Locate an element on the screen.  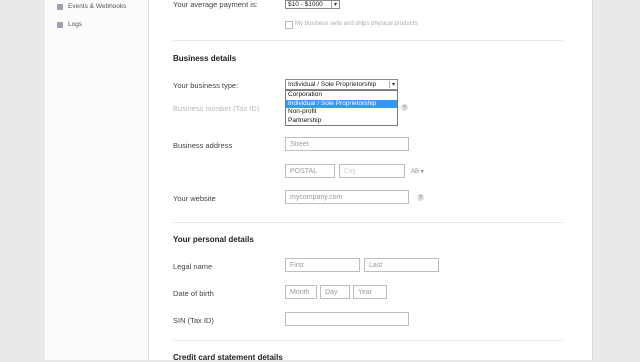
business-type-option-corporation: Corporation is located at coordinates (341, 95).